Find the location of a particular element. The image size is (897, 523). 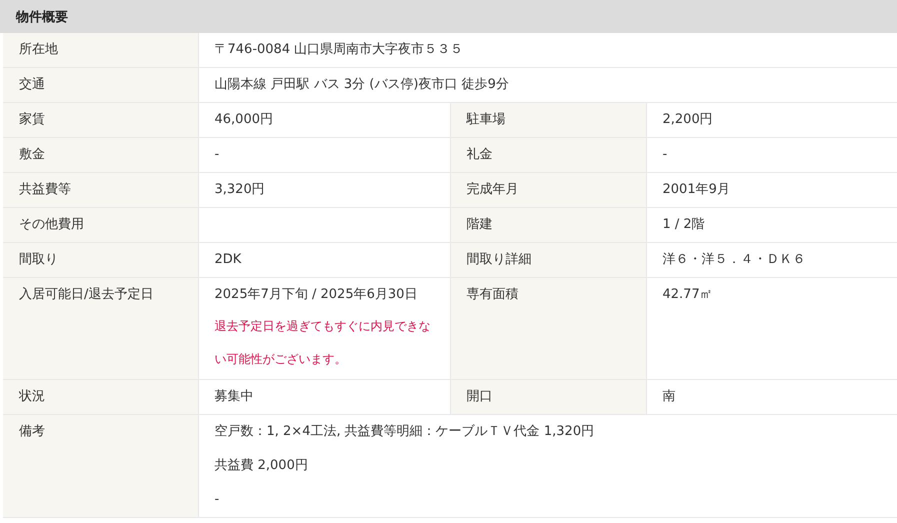

label-cell: 所在地 is located at coordinates (100, 50).